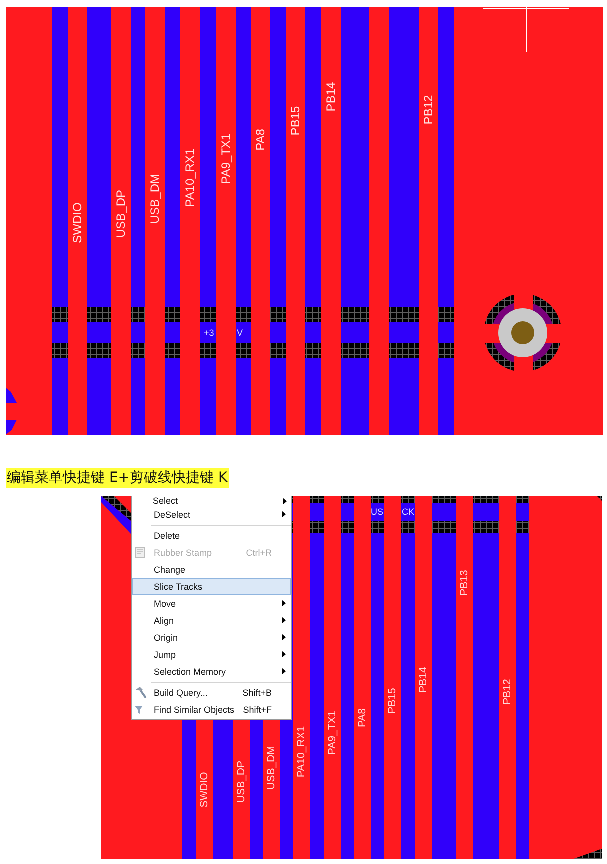 The height and width of the screenshot is (864, 607). I want to click on menu-item: Delete, so click(211, 535).